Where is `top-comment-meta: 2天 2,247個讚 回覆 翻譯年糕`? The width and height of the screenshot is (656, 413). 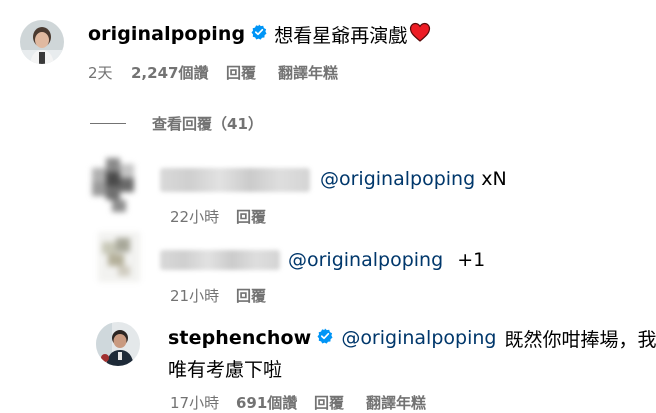 top-comment-meta: 2天 2,247個讚 回覆 翻譯年糕 is located at coordinates (288, 72).